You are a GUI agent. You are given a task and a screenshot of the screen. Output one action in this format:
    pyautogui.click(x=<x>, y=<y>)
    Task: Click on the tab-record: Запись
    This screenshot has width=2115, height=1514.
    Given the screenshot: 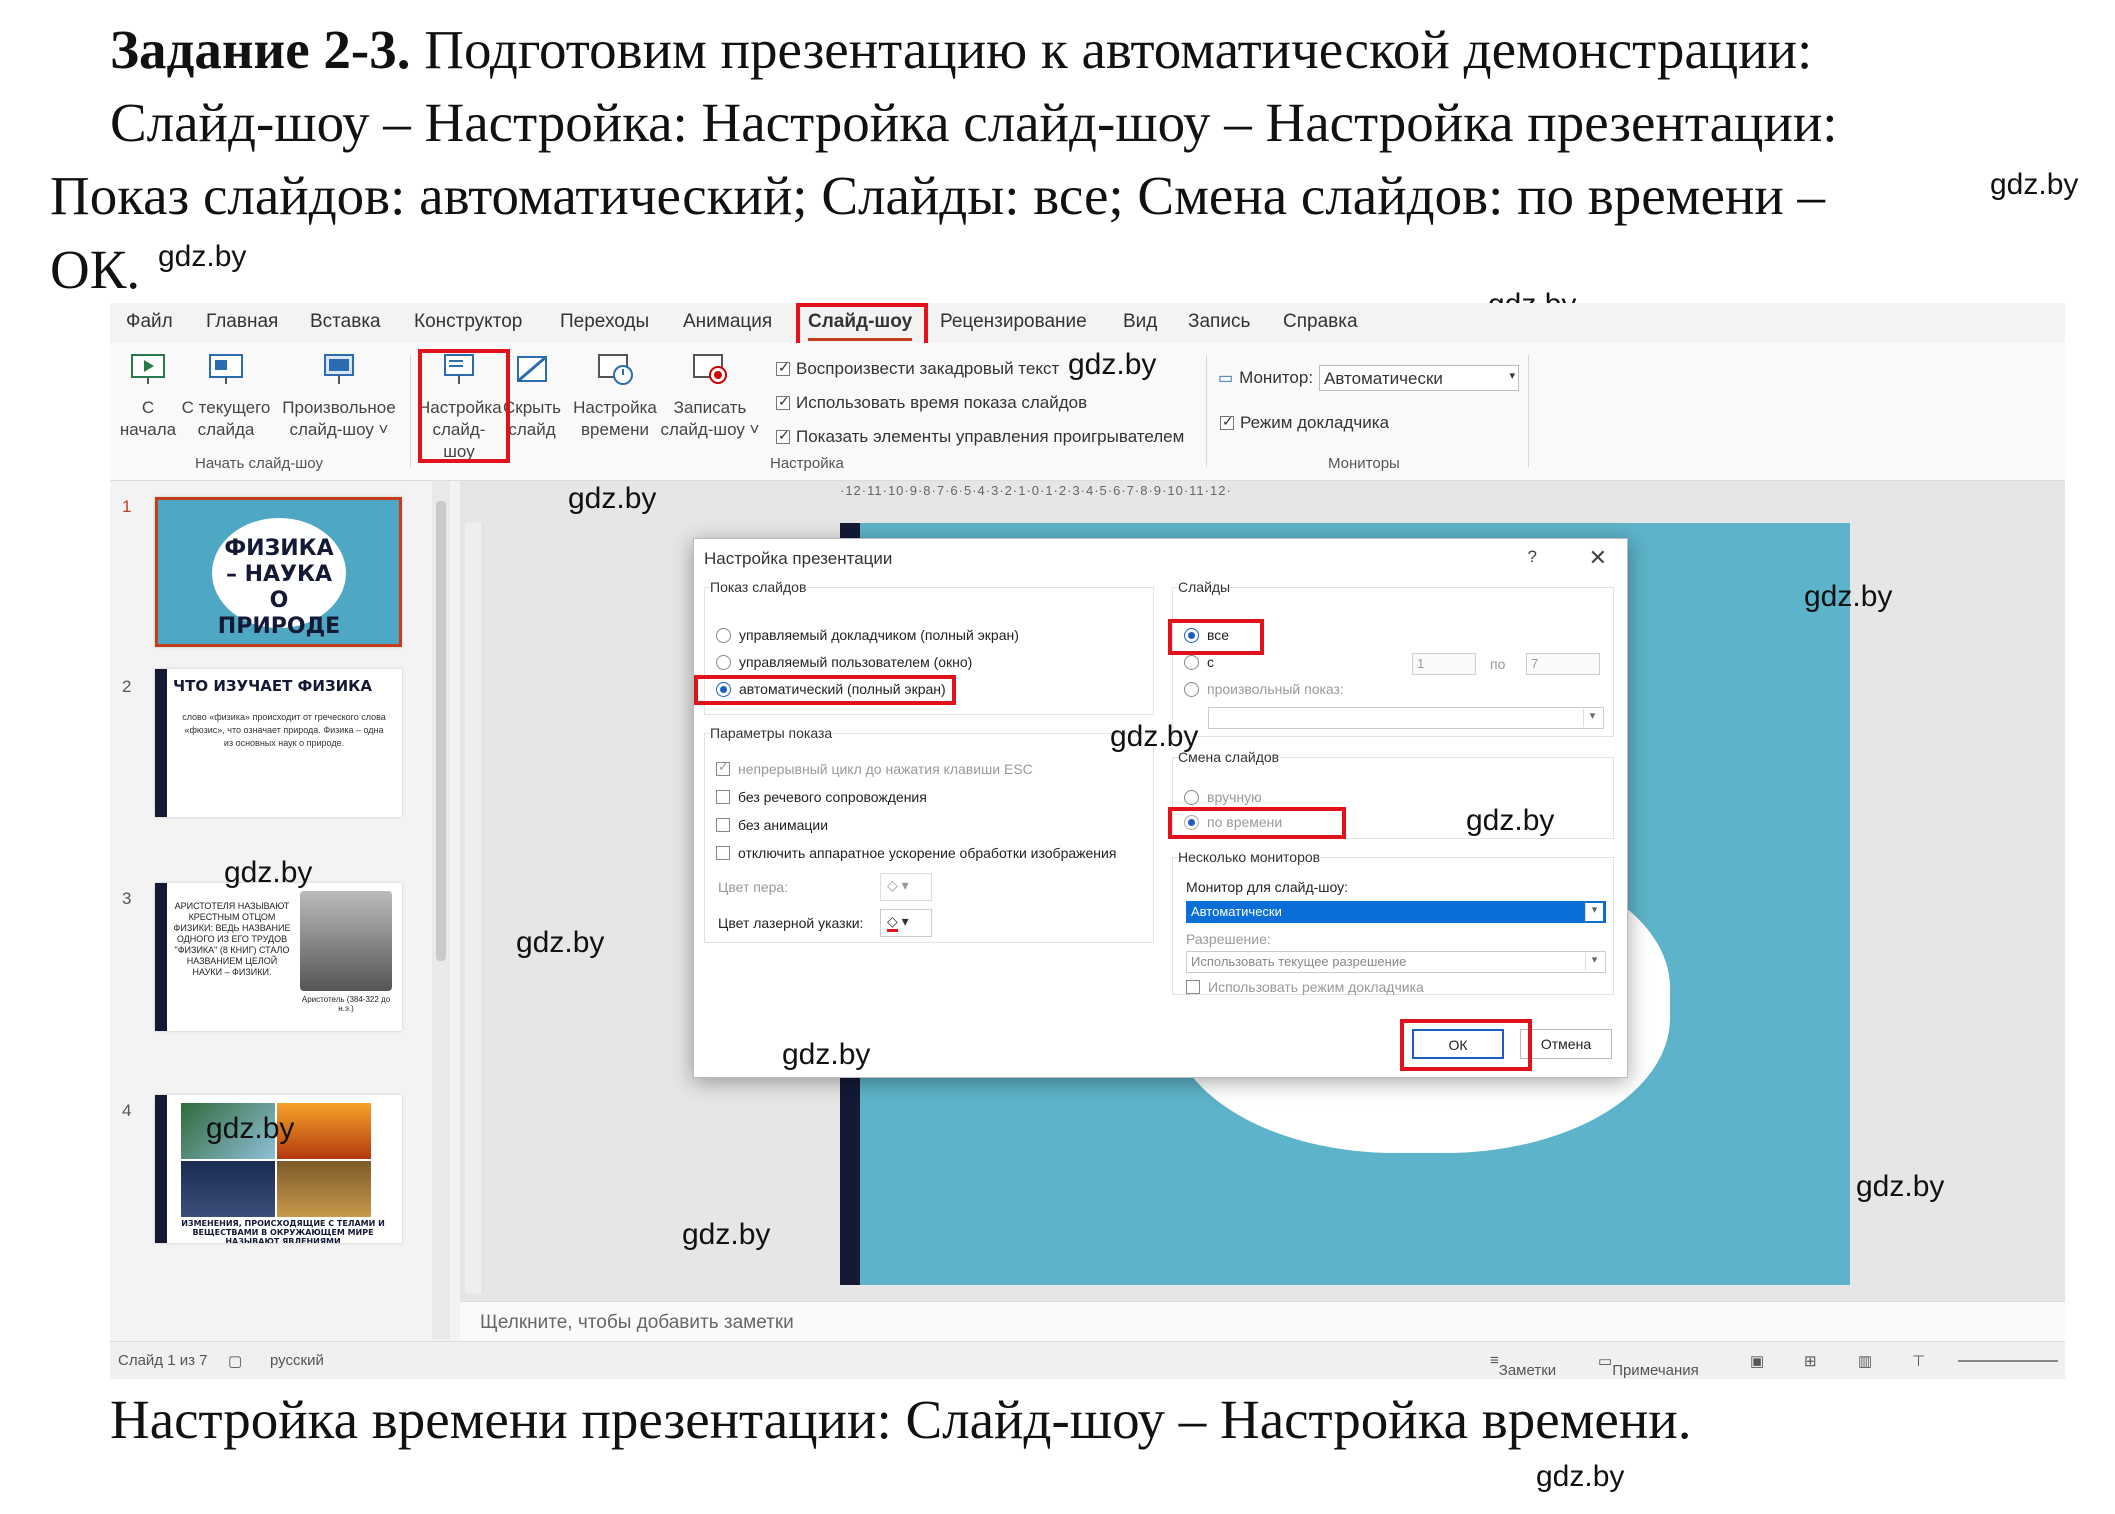 What is the action you would take?
    pyautogui.click(x=1219, y=322)
    